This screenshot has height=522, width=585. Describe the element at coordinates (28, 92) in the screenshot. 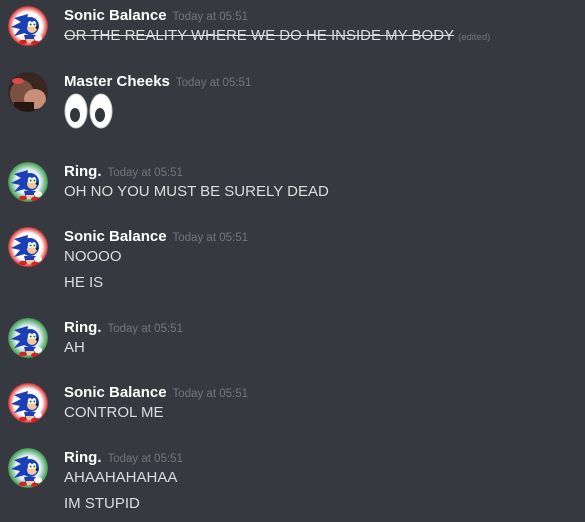

I see `photo-avatar` at that location.